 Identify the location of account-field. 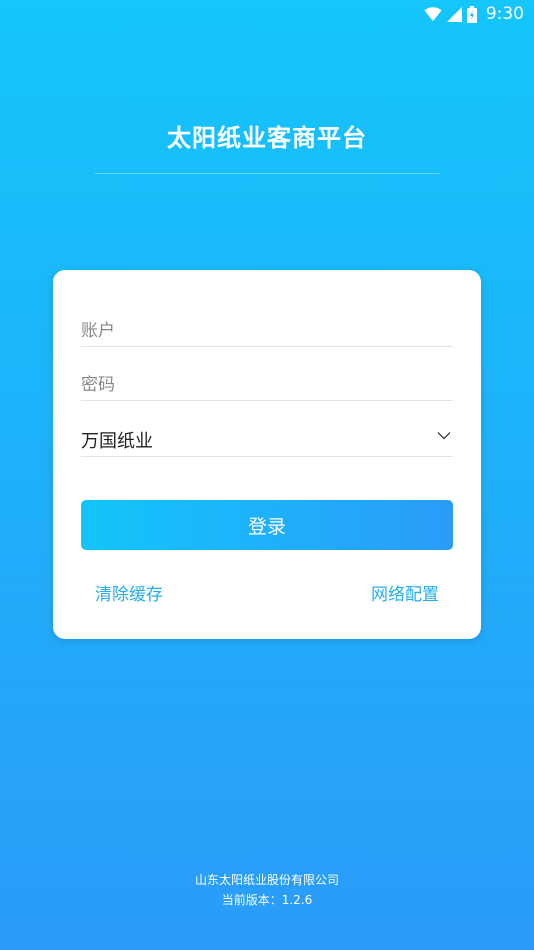
(267, 331).